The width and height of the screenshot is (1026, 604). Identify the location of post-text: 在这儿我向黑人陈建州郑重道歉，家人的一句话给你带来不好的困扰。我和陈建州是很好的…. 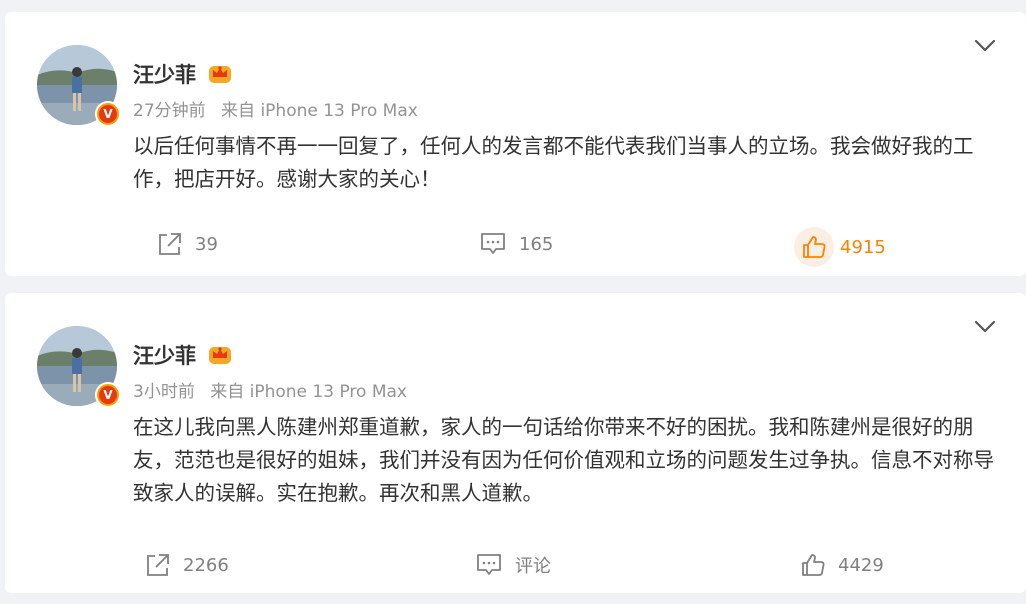
(563, 460).